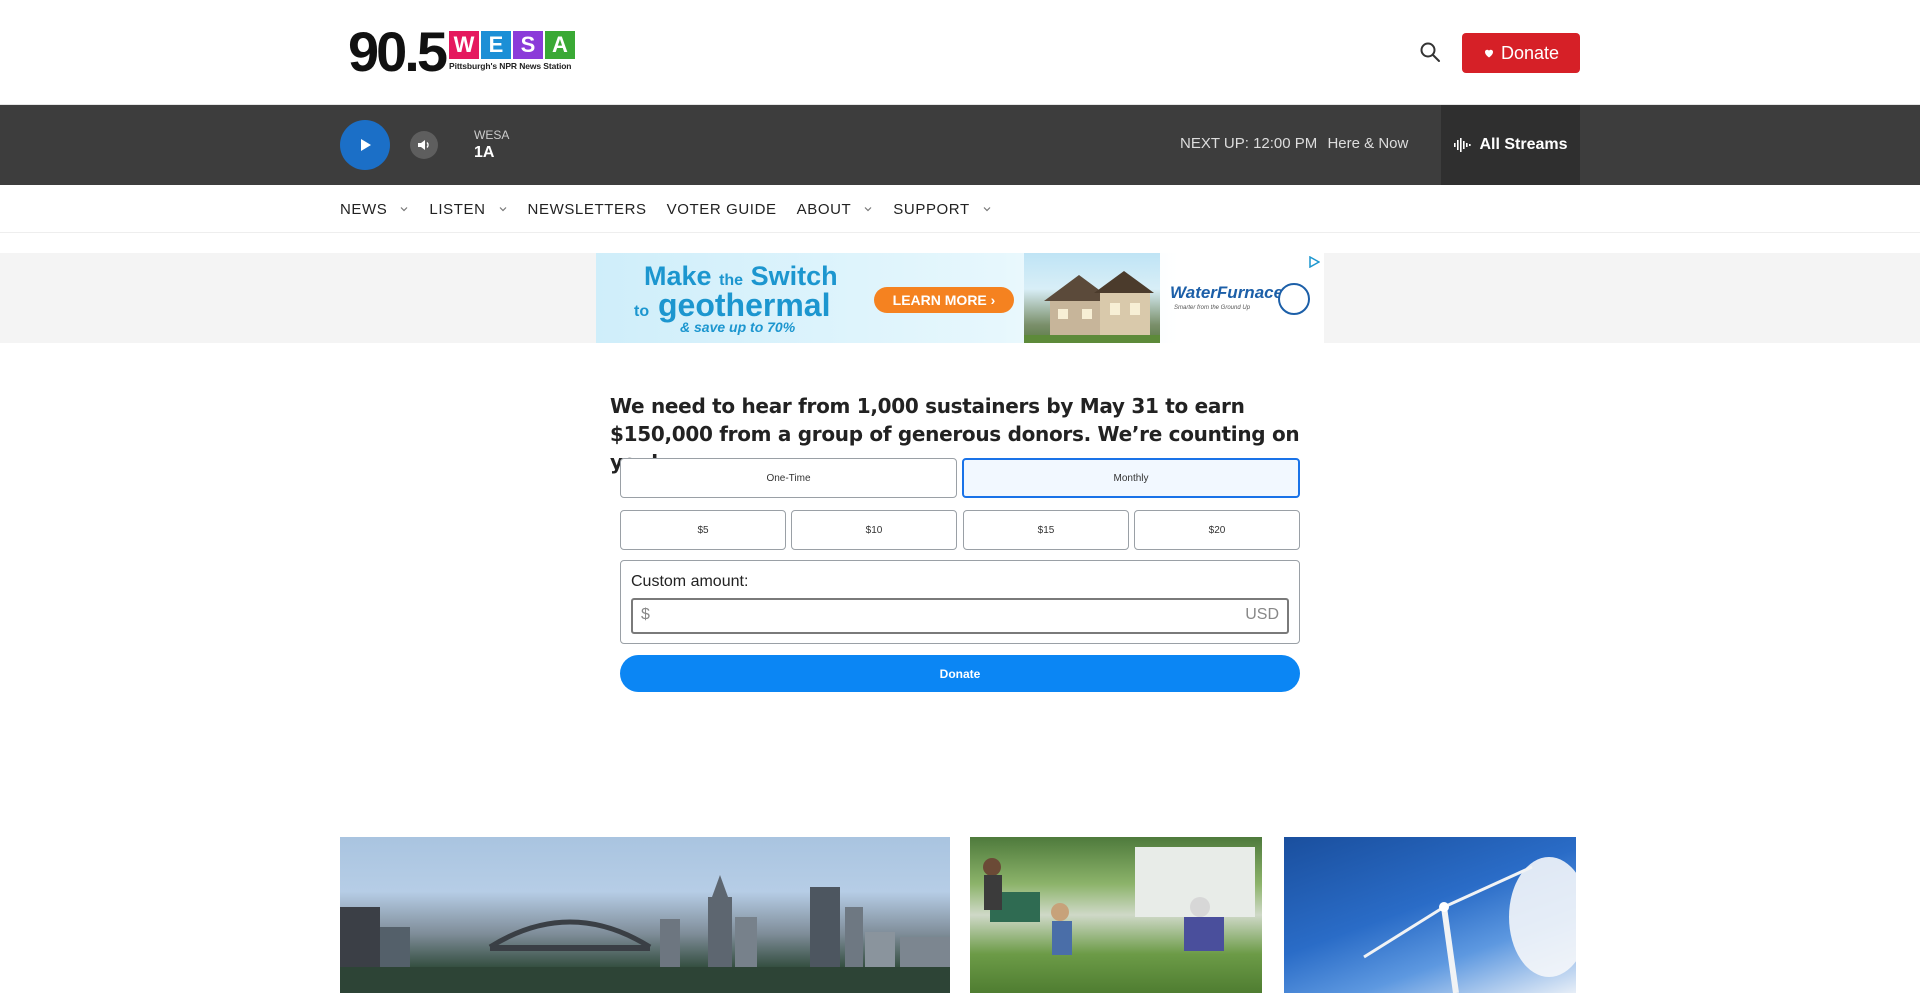 This screenshot has width=1920, height=993. What do you see at coordinates (1368, 143) in the screenshot?
I see `next-up-show: Here & Now` at bounding box center [1368, 143].